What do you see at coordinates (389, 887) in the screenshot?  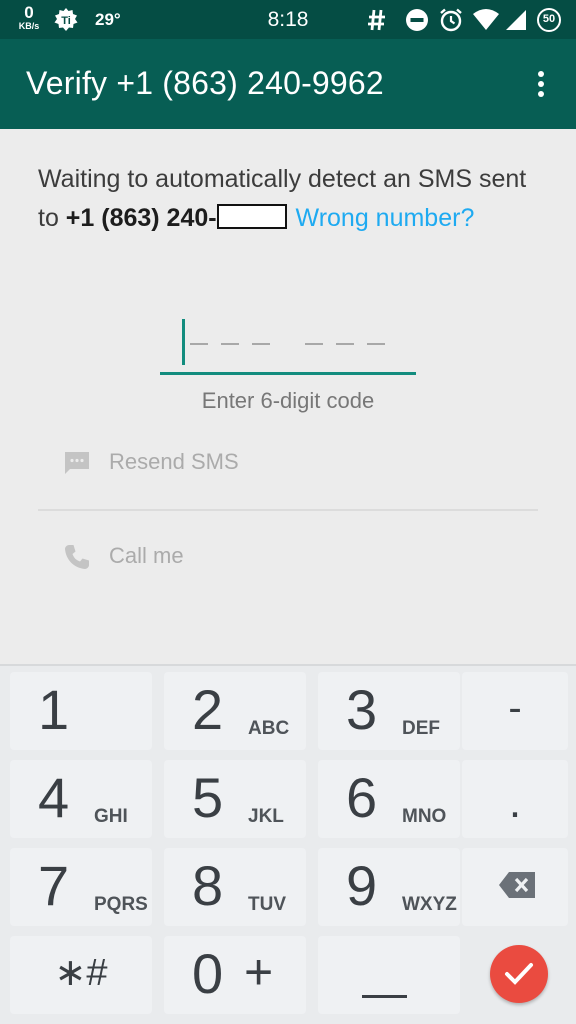 I see `key-9: 9 WXYZ` at bounding box center [389, 887].